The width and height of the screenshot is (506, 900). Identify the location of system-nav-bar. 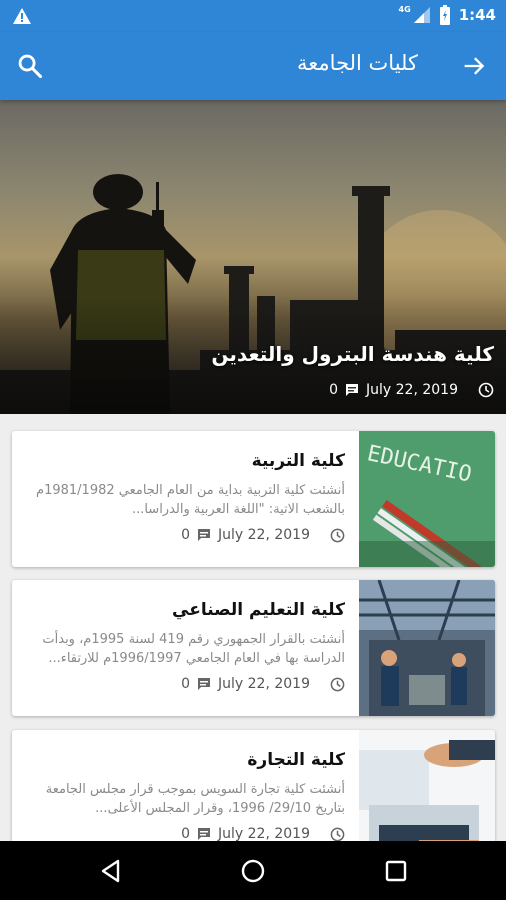
(253, 870).